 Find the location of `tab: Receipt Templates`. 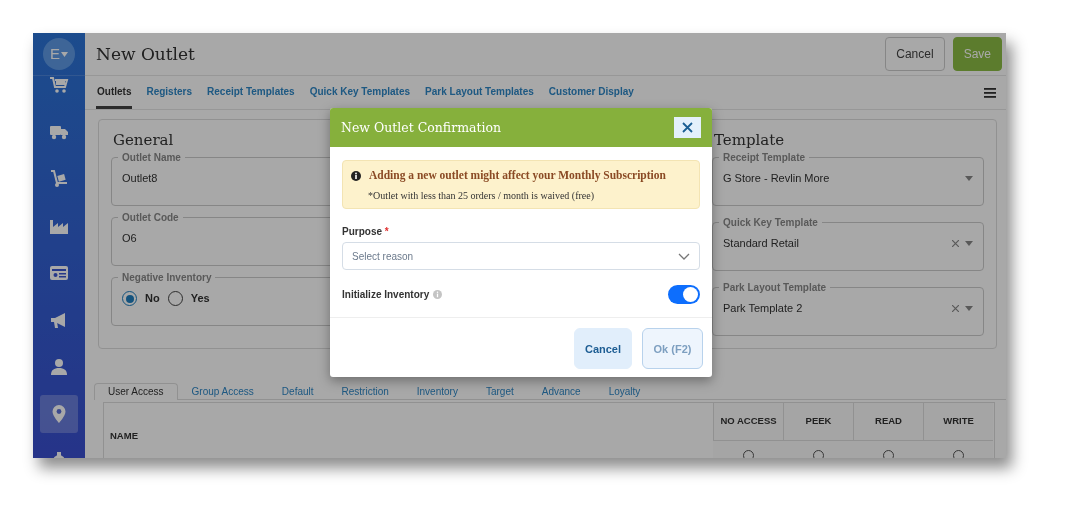

tab: Receipt Templates is located at coordinates (251, 92).